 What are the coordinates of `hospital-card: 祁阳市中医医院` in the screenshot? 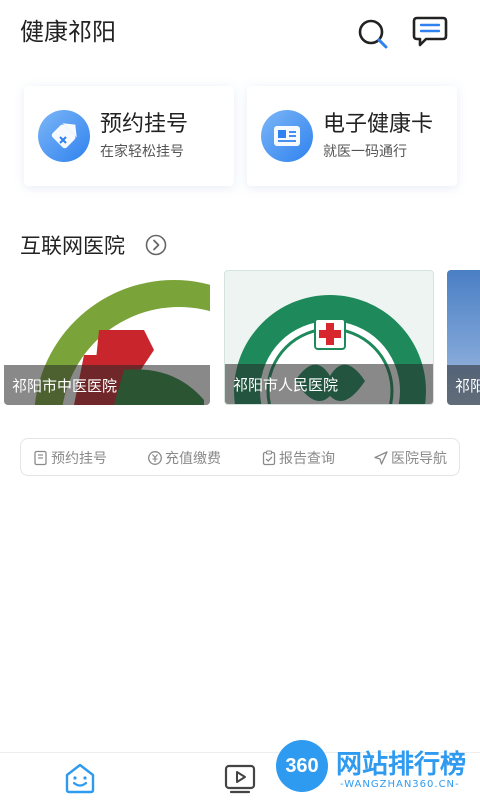 It's located at (107, 337).